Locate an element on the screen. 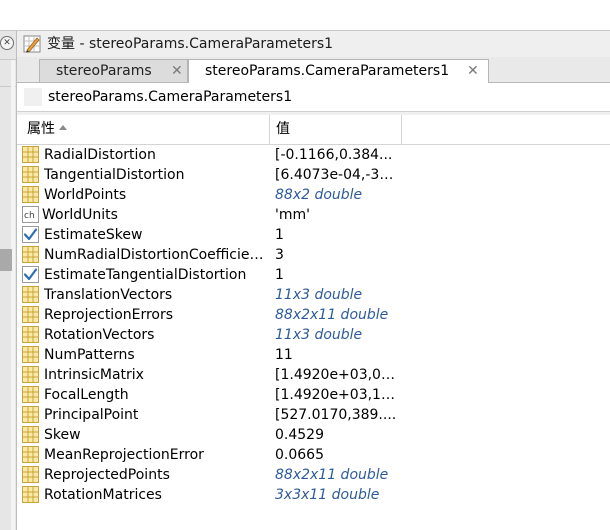 This screenshot has height=530, width=610. table-row: NumPatterns 11 is located at coordinates (313, 355).